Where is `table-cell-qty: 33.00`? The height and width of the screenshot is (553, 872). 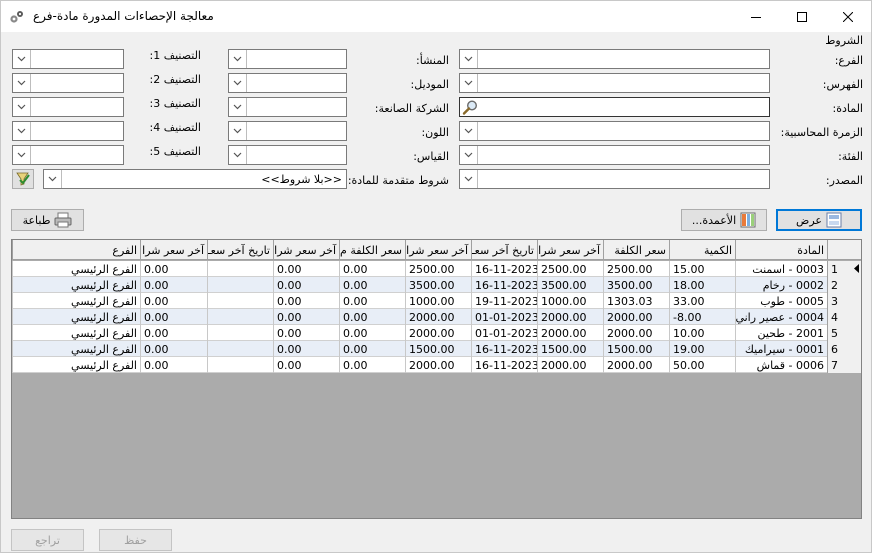 table-cell-qty: 33.00 is located at coordinates (702, 301).